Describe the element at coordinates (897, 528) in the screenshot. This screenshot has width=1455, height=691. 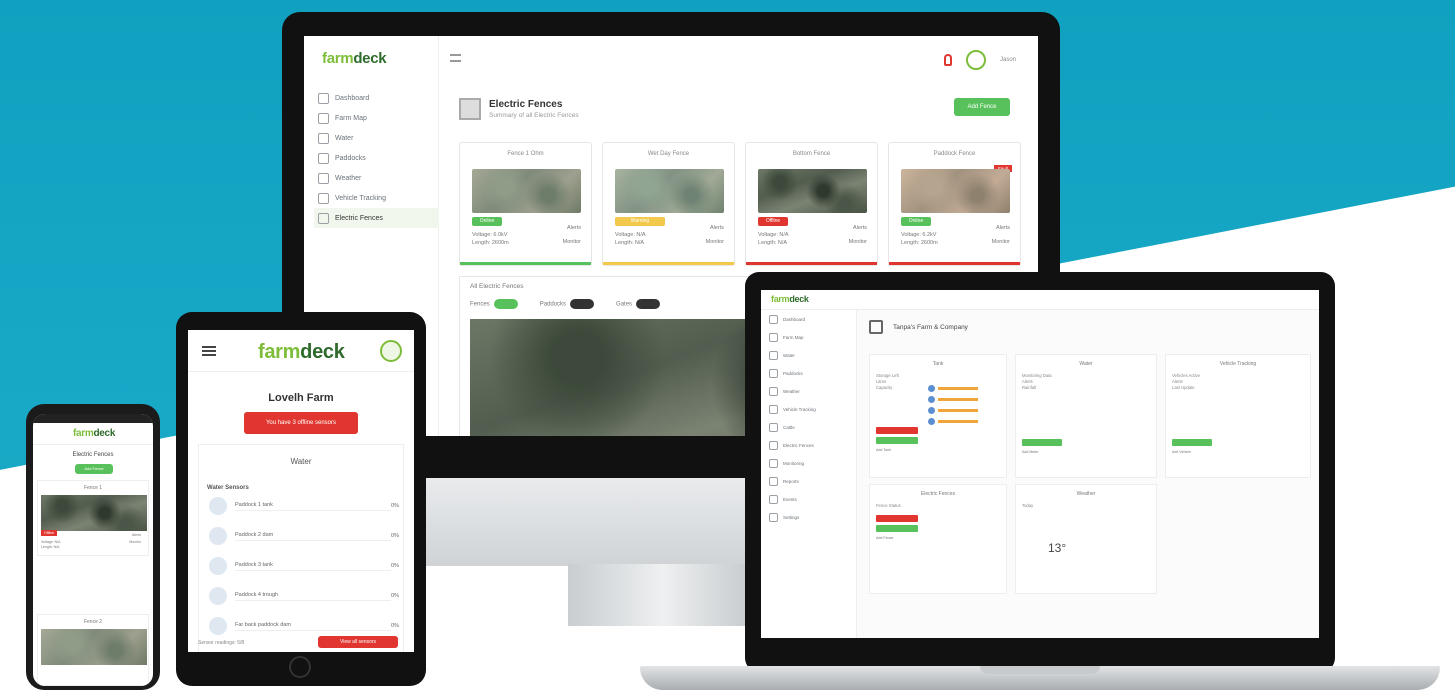
I see `online-button` at that location.